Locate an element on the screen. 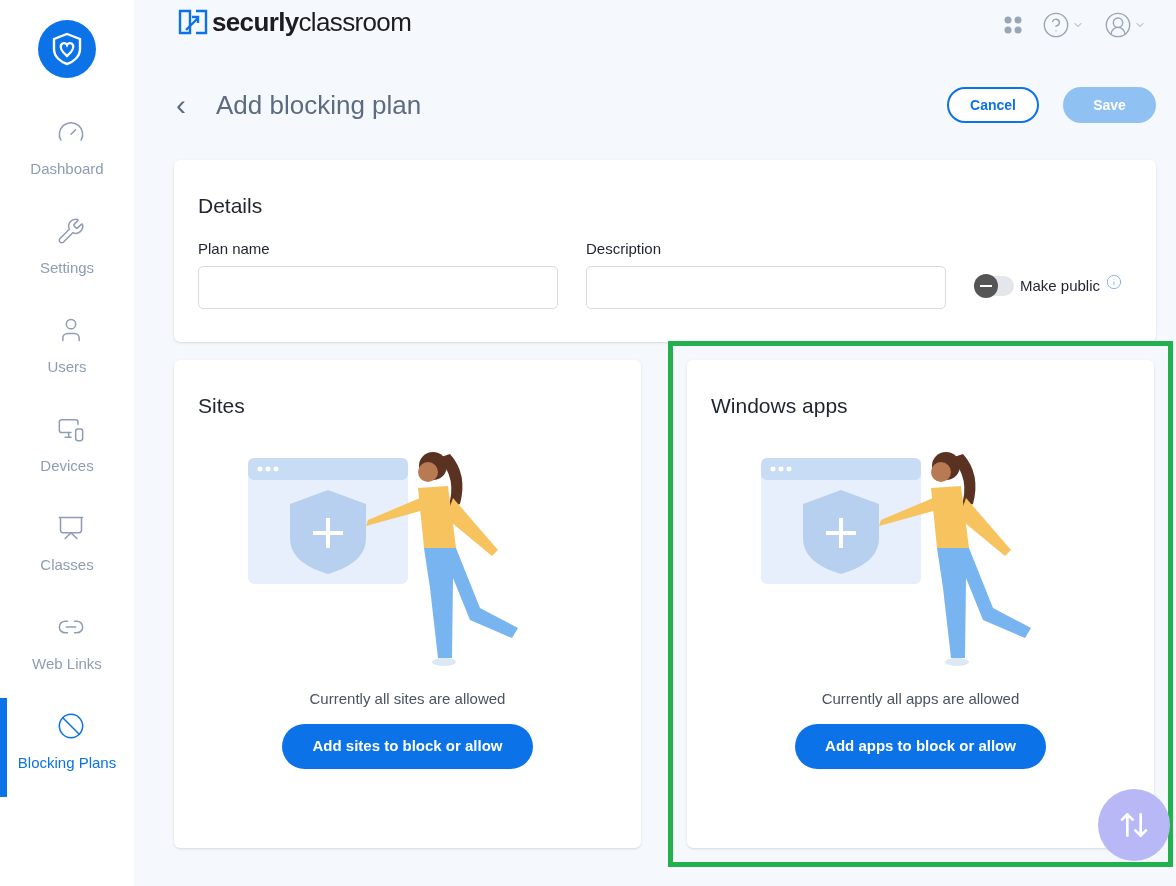 This screenshot has height=886, width=1176. page-title: Add blocking plan is located at coordinates (319, 105).